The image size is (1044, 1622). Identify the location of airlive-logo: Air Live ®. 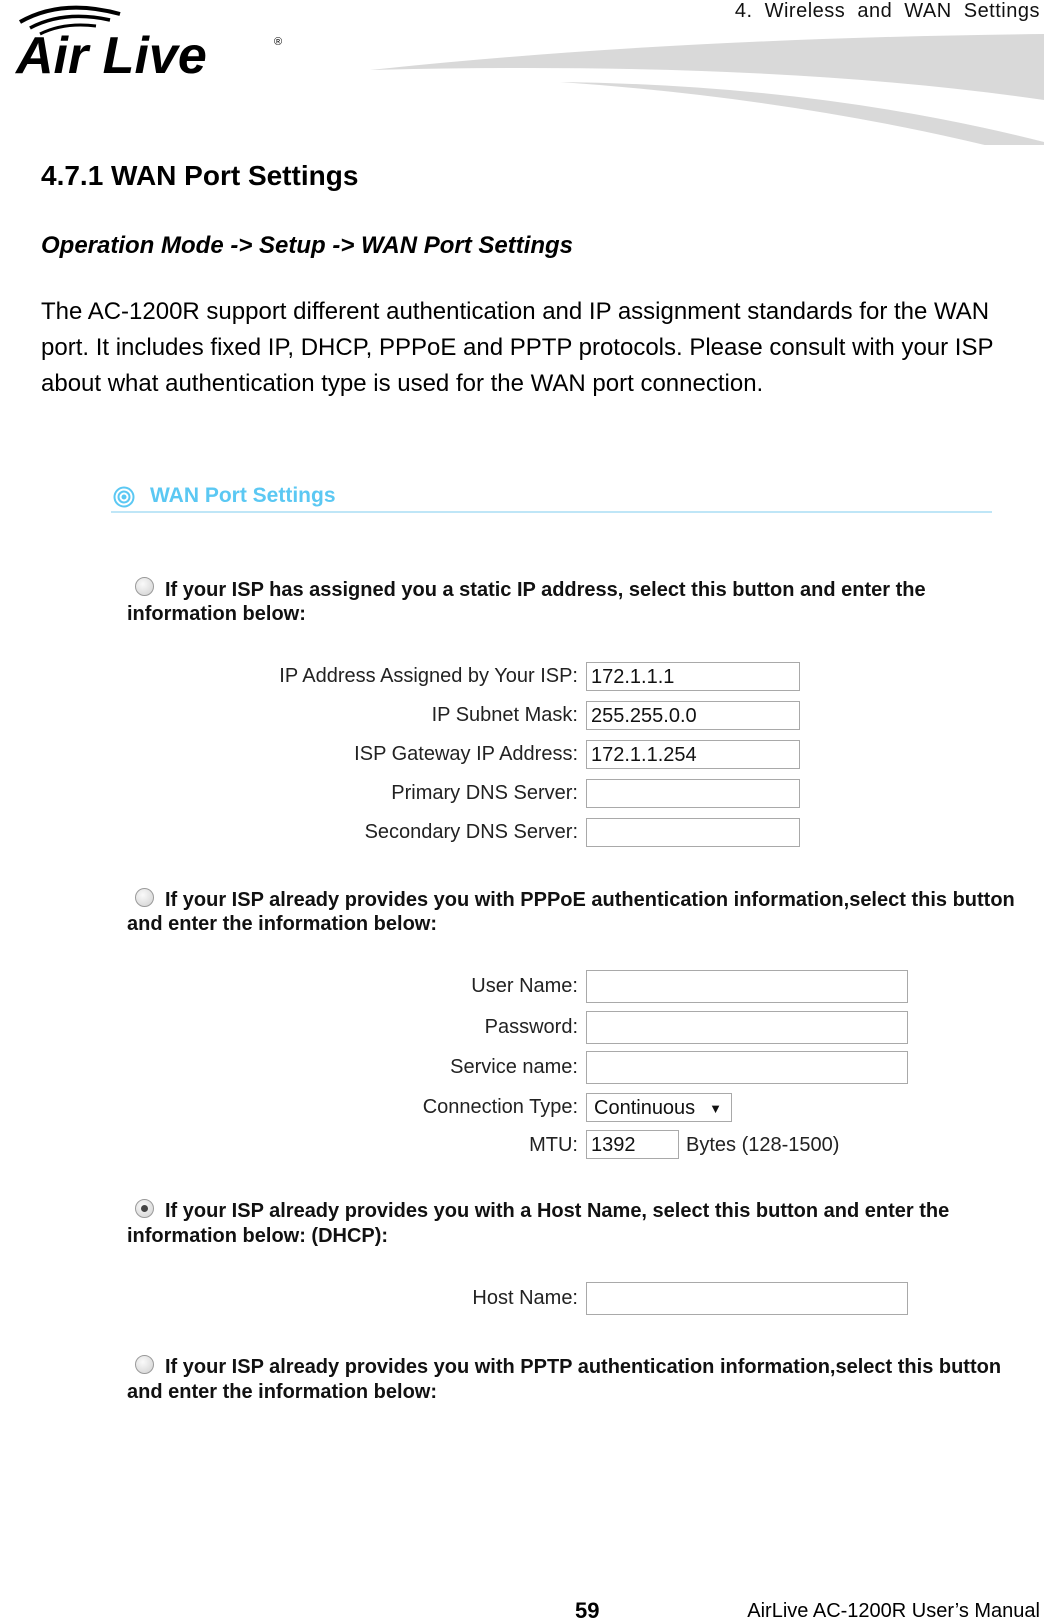
(148, 42).